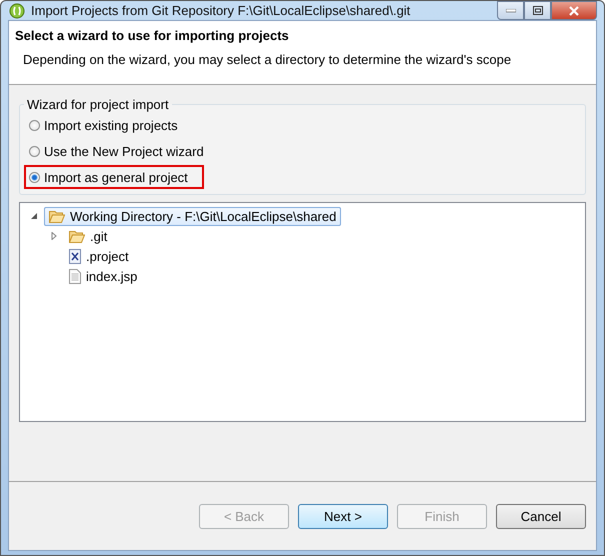 The width and height of the screenshot is (605, 556). I want to click on close-icon, so click(574, 11).